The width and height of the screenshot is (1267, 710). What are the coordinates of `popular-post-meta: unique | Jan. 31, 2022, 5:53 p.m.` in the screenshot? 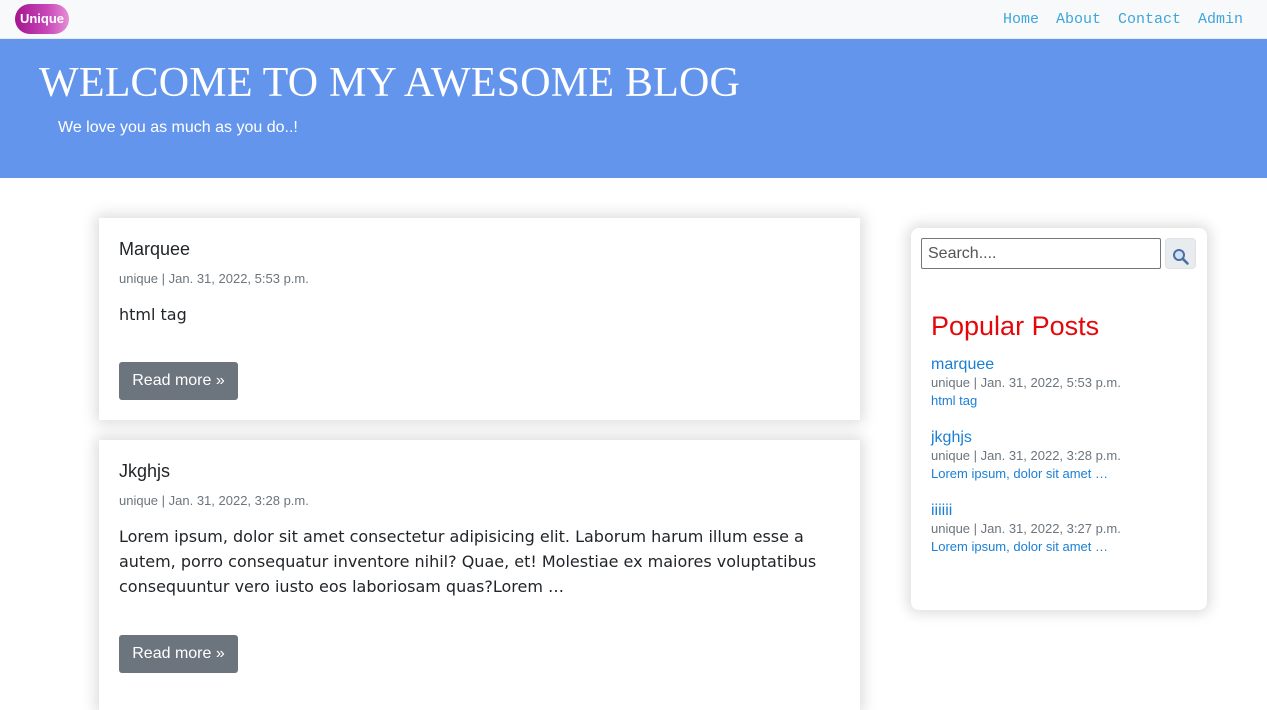 It's located at (1026, 382).